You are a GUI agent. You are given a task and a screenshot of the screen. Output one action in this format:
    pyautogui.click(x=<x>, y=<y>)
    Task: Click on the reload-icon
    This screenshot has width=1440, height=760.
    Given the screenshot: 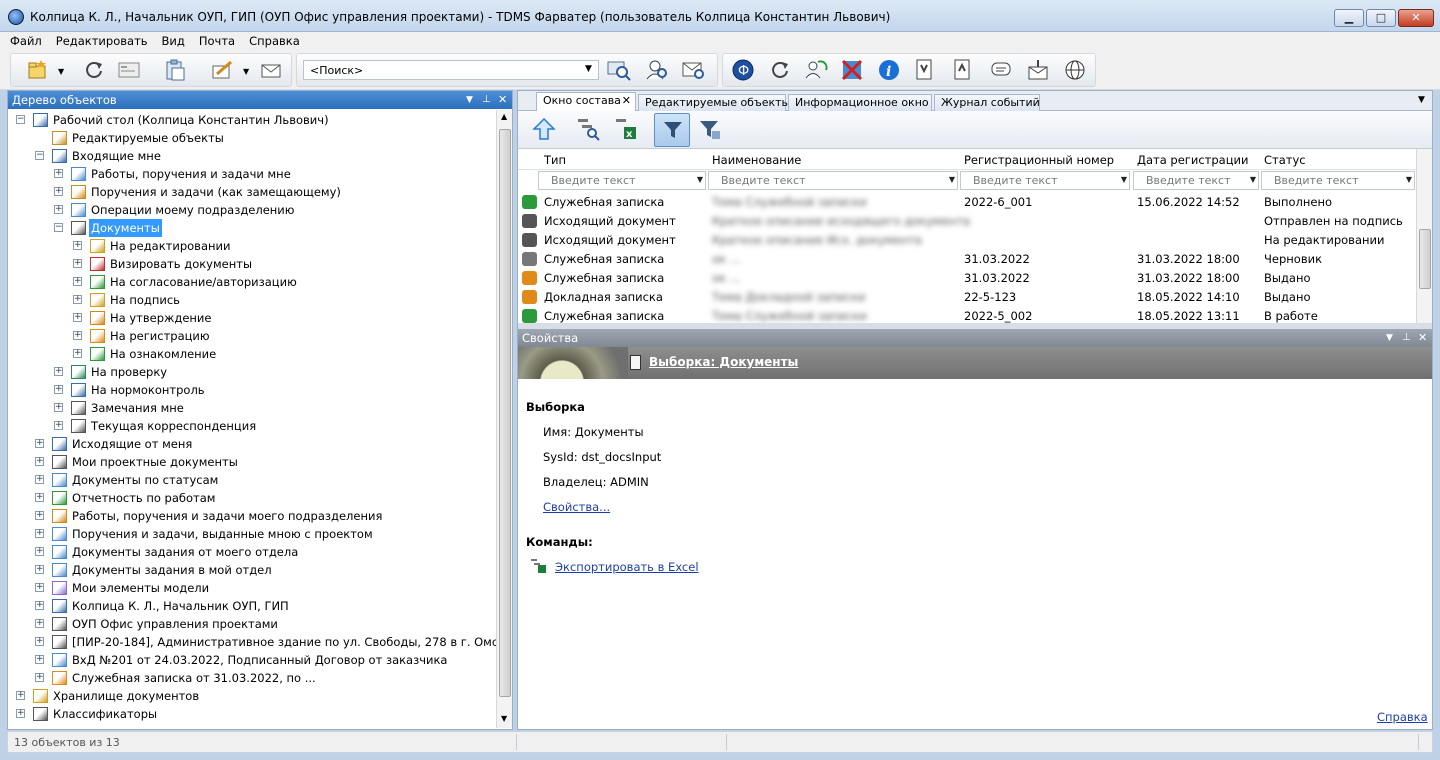 What is the action you would take?
    pyautogui.click(x=780, y=70)
    